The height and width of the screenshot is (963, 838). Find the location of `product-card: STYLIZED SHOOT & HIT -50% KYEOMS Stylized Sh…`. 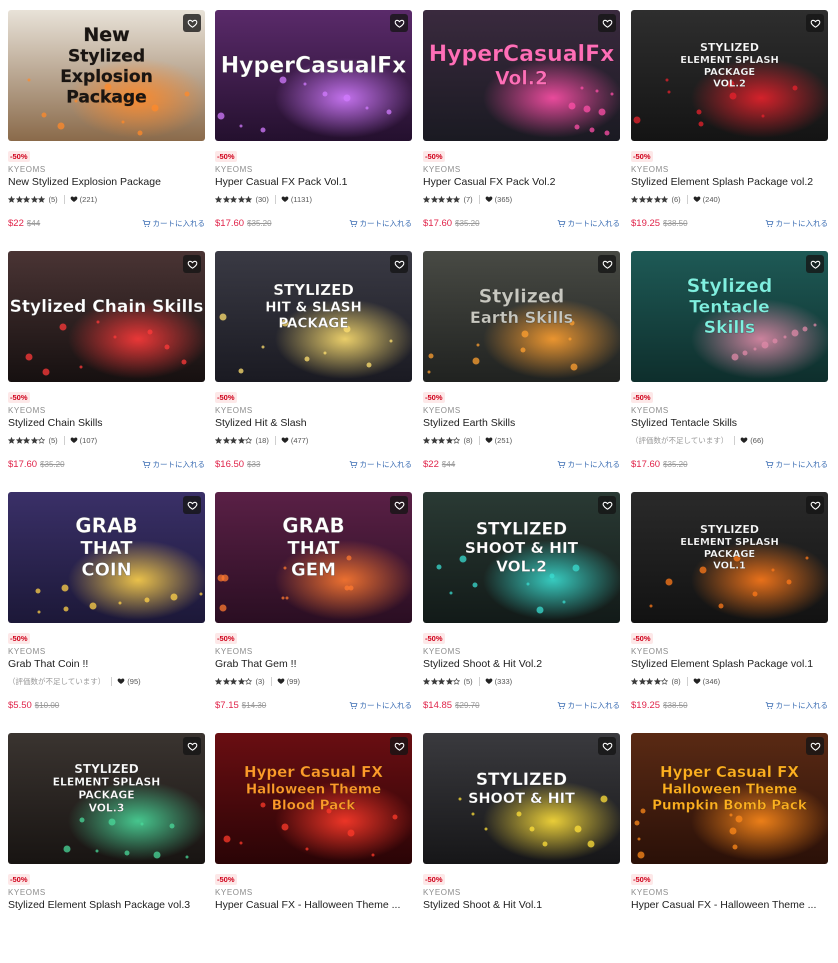

product-card: STYLIZED SHOOT & HIT -50% KYEOMS Stylized Sh… is located at coordinates (521, 848).